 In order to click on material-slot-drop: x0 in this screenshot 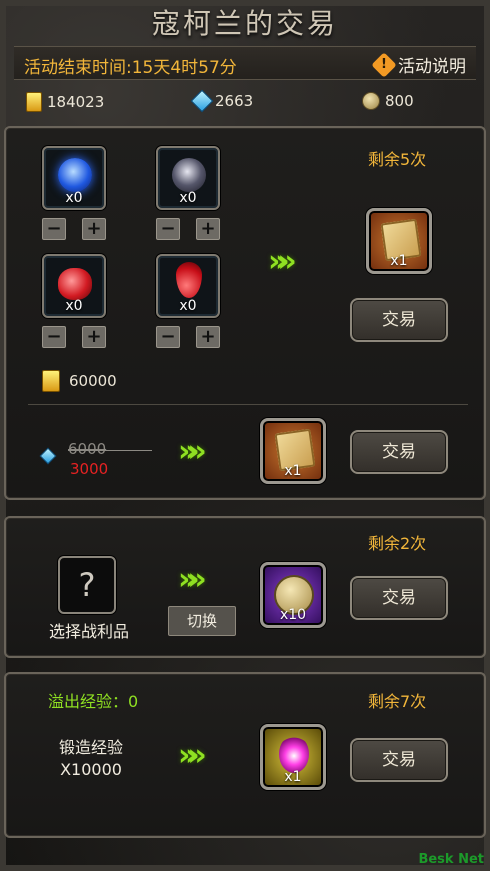, I will do `click(188, 286)`.